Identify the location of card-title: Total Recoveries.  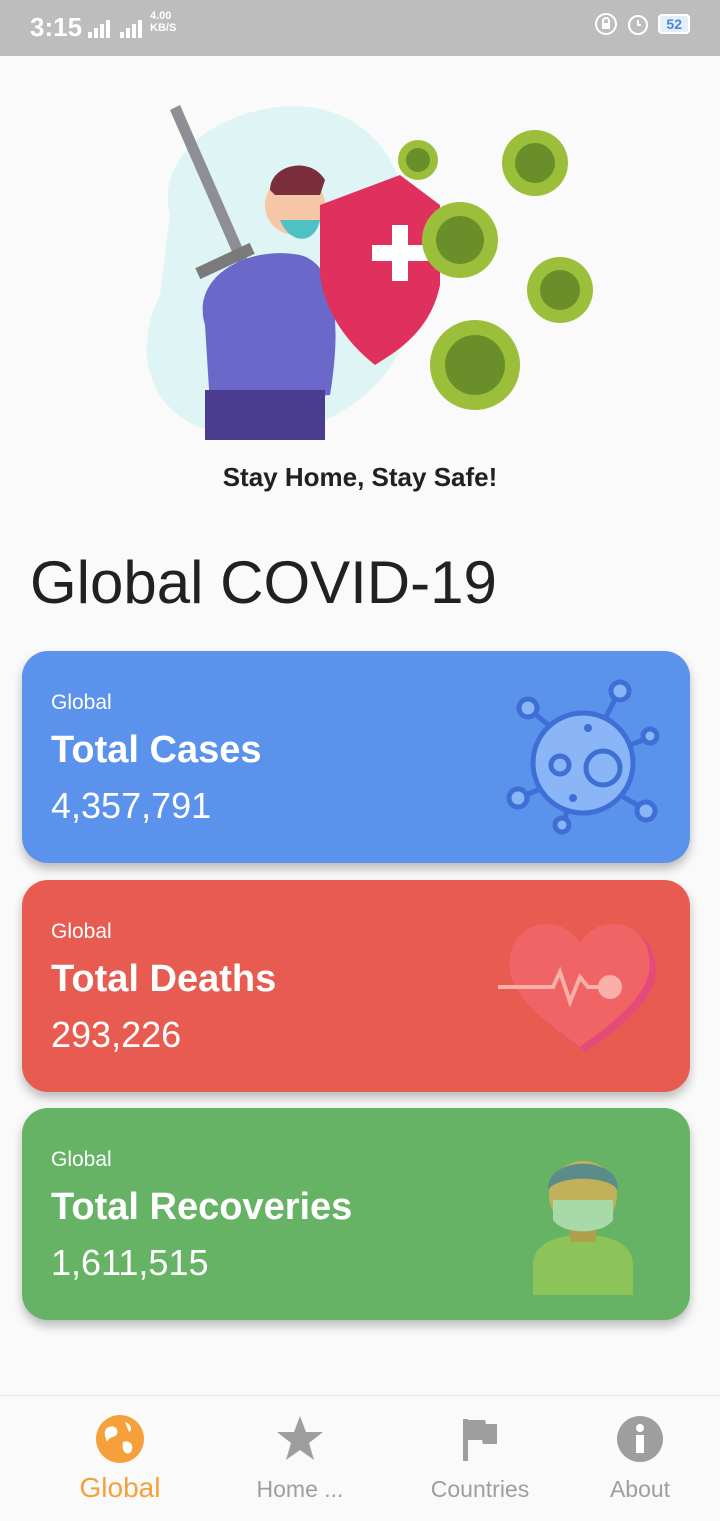
(202, 1207).